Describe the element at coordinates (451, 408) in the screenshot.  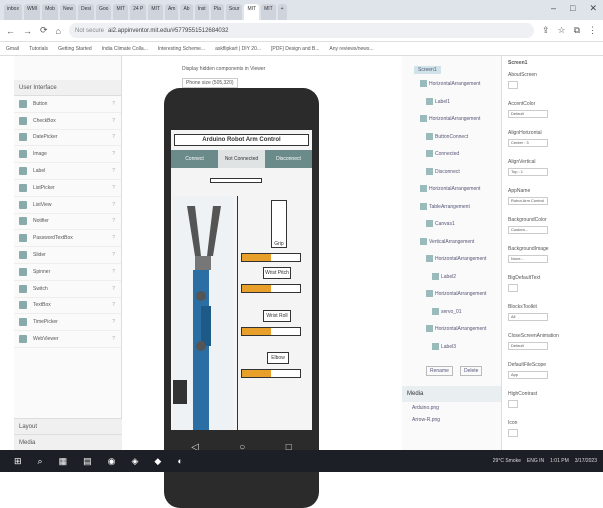
I see `media-item: Arduino.png` at that location.